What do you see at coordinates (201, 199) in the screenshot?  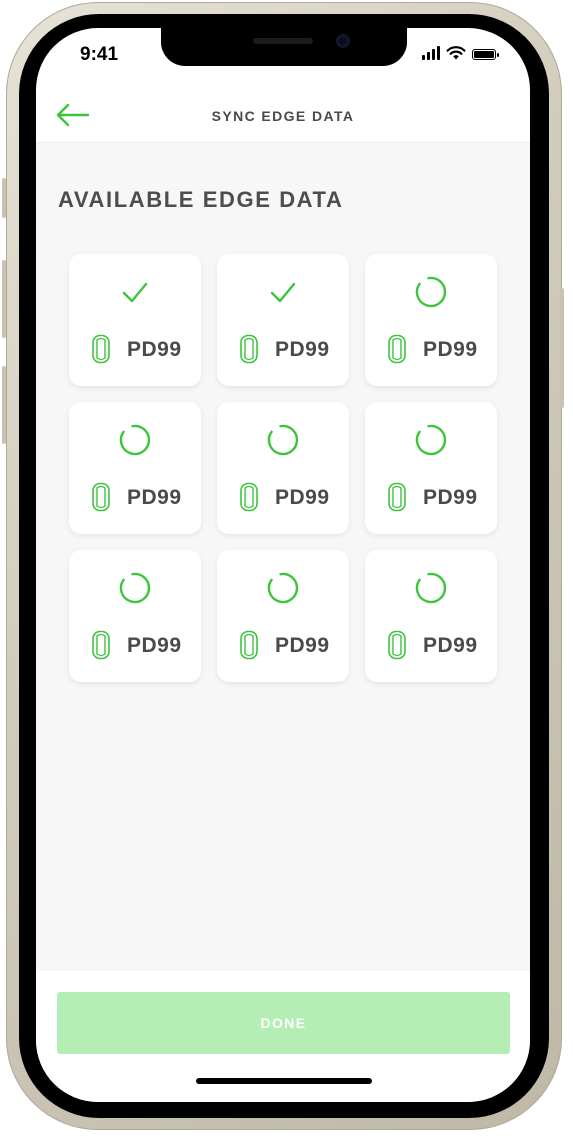 I see `section-title: AVAILABLE EDGE DATA` at bounding box center [201, 199].